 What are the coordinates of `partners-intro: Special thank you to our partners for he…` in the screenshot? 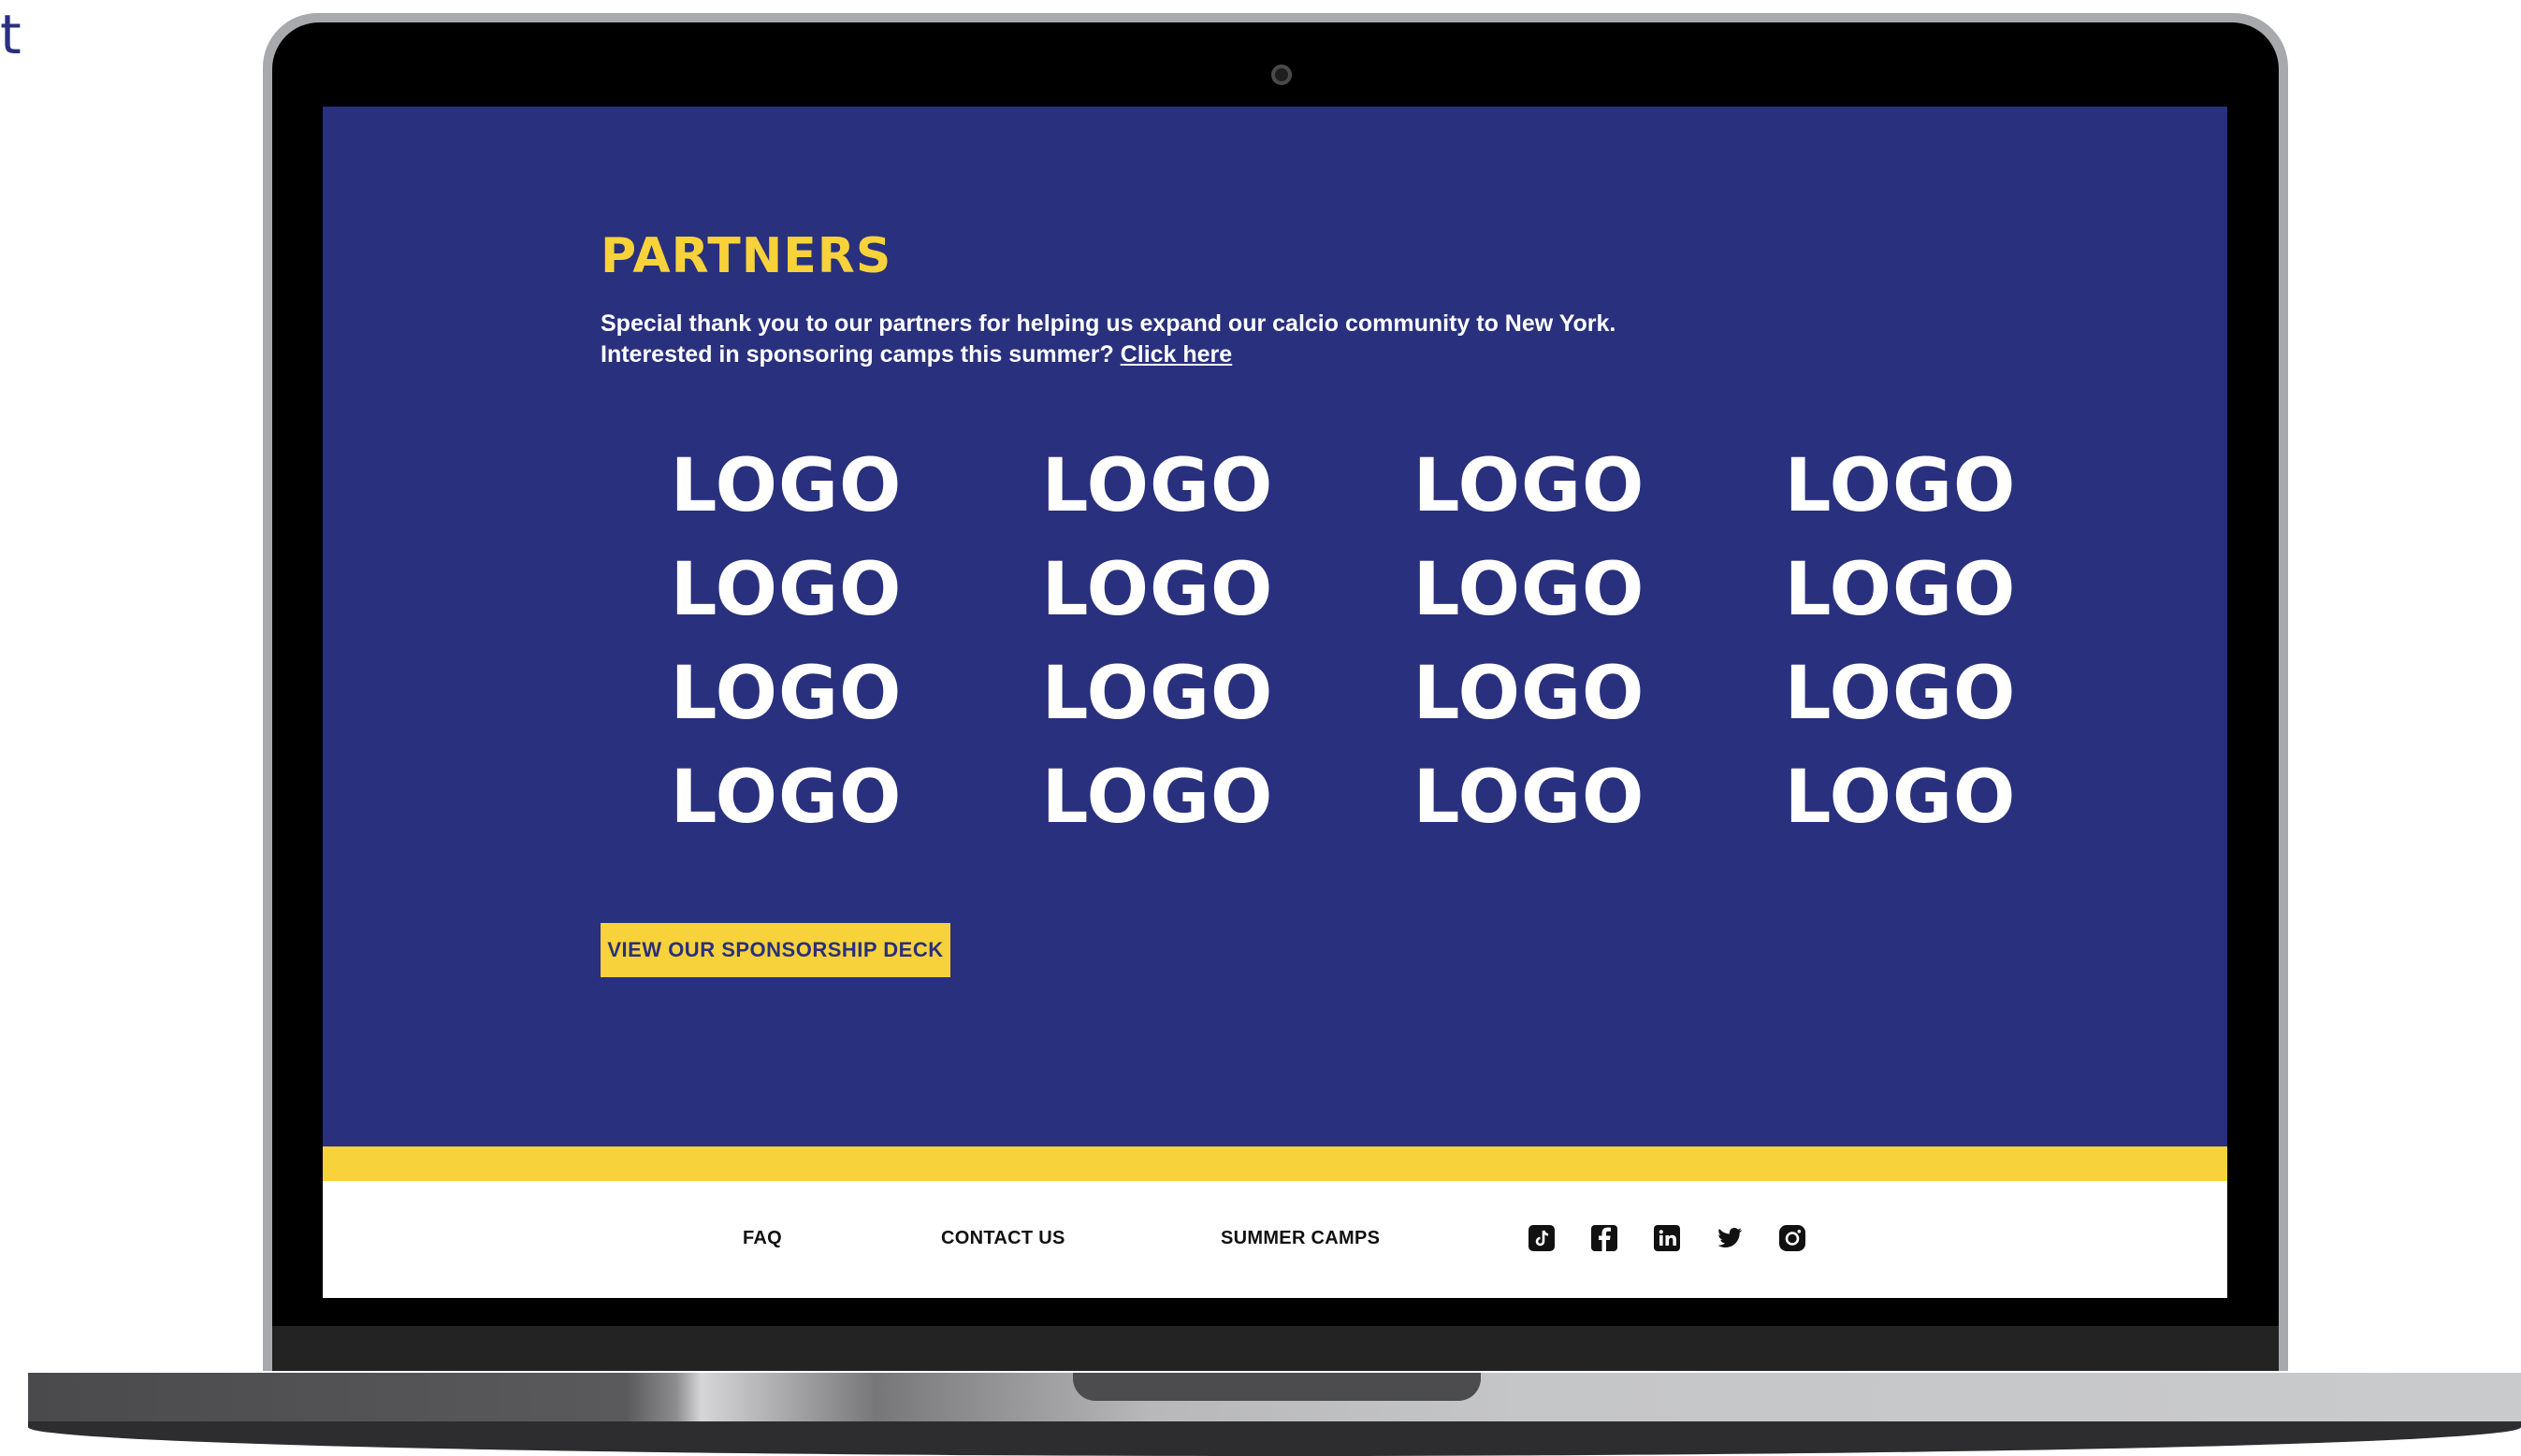 It's located at (1209, 339).